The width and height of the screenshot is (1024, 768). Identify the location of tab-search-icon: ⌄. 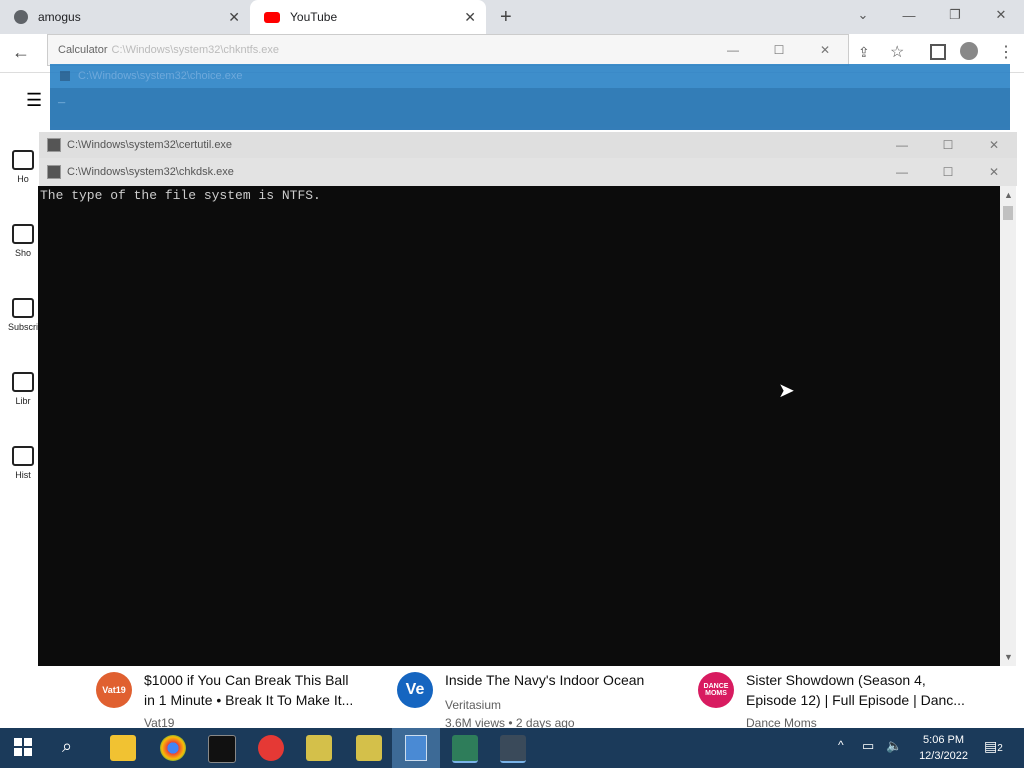
(863, 15).